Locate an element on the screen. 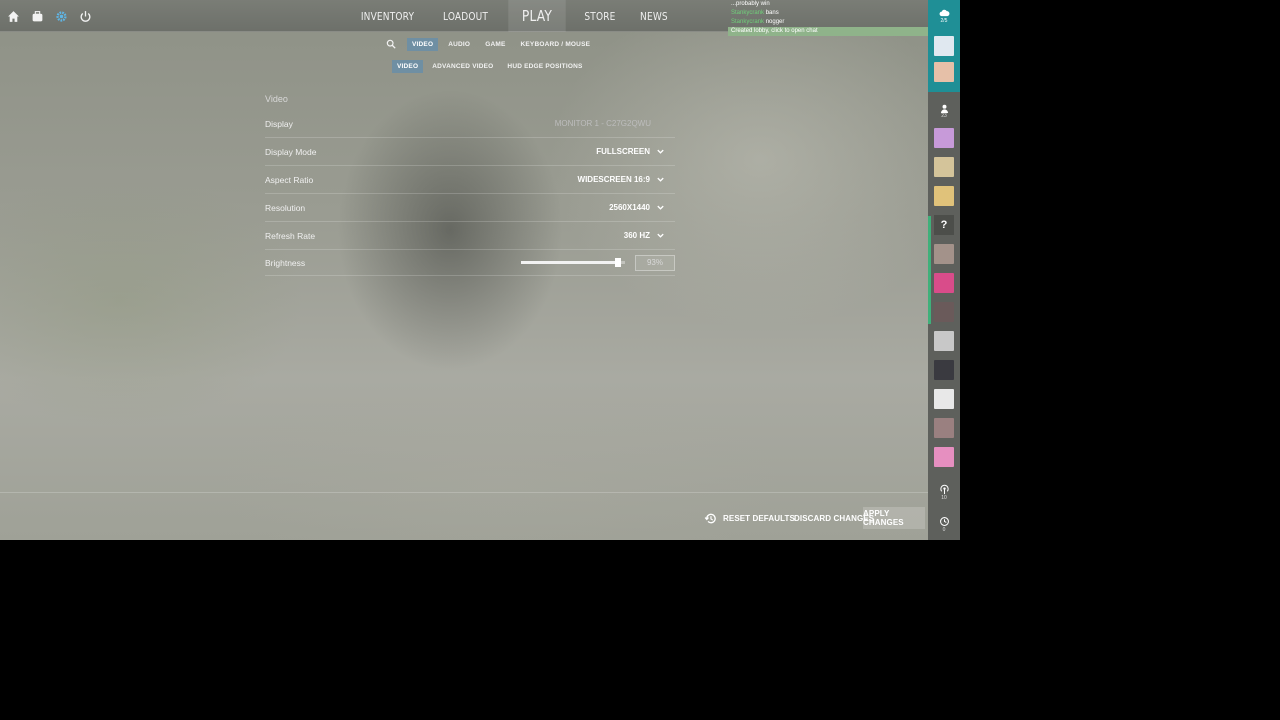 This screenshot has height=720, width=1280. friends-list: 23 ? is located at coordinates (944, 279).